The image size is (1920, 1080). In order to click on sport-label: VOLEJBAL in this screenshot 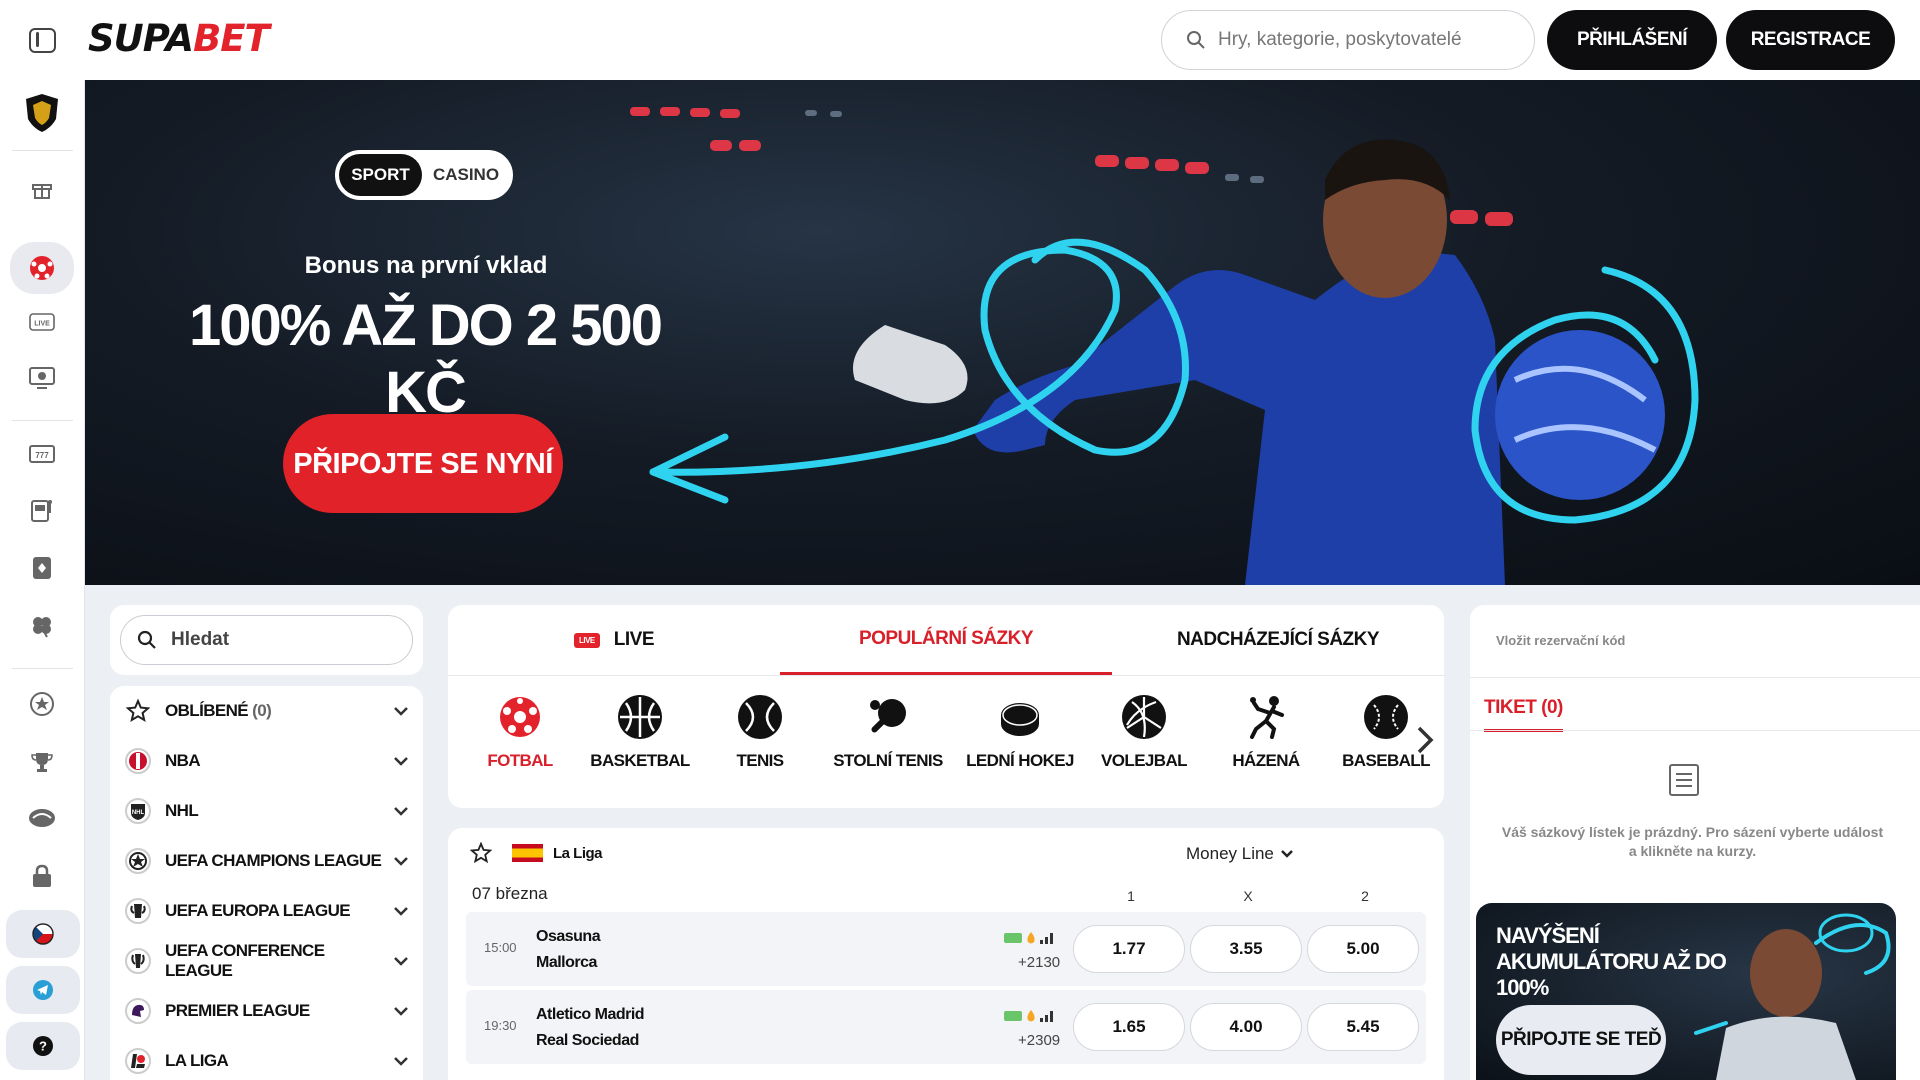, I will do `click(1144, 760)`.